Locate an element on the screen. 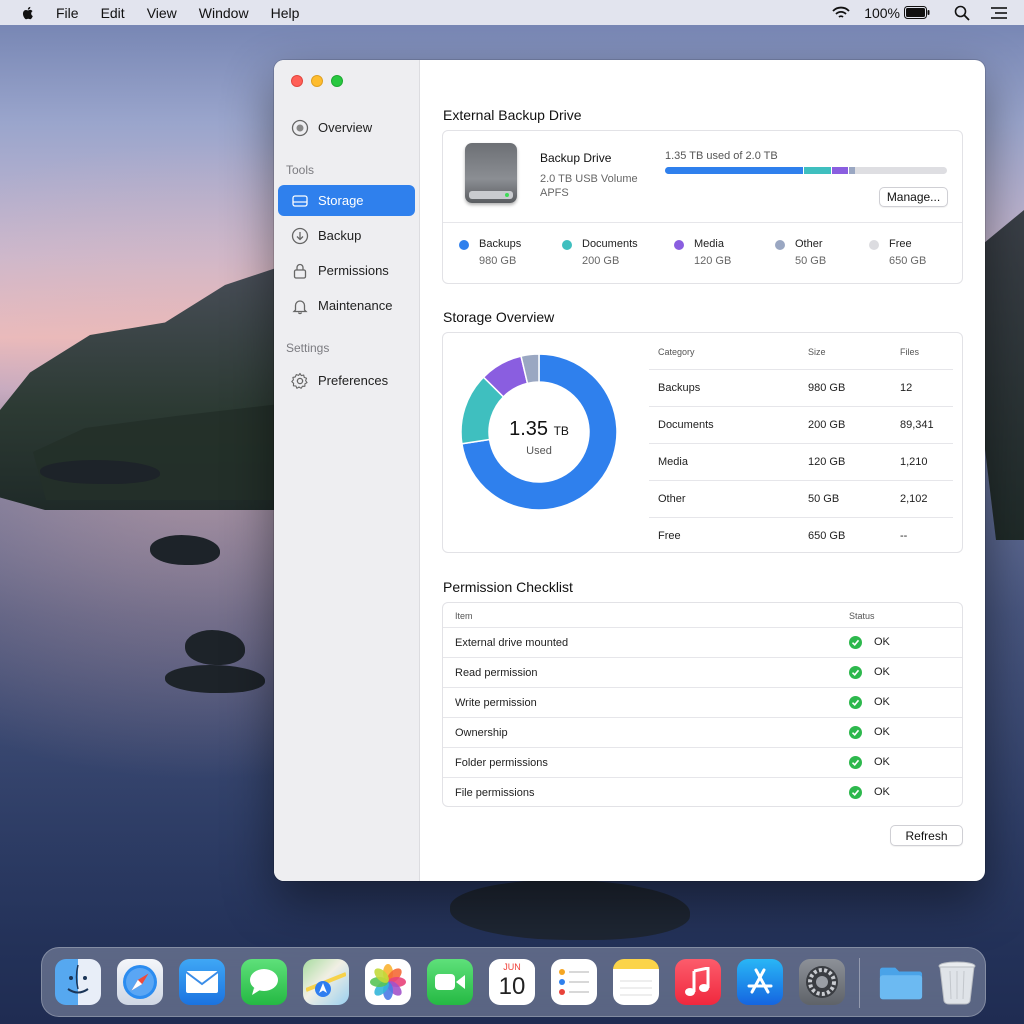 This screenshot has height=1024, width=1024. cell-category: Media is located at coordinates (673, 462).